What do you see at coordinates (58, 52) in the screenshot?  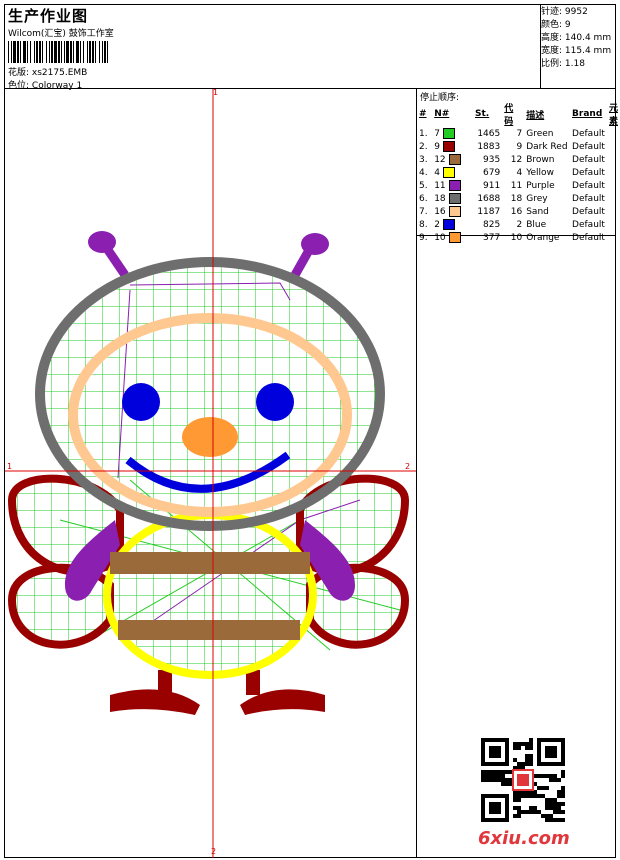 I see `barcode` at bounding box center [58, 52].